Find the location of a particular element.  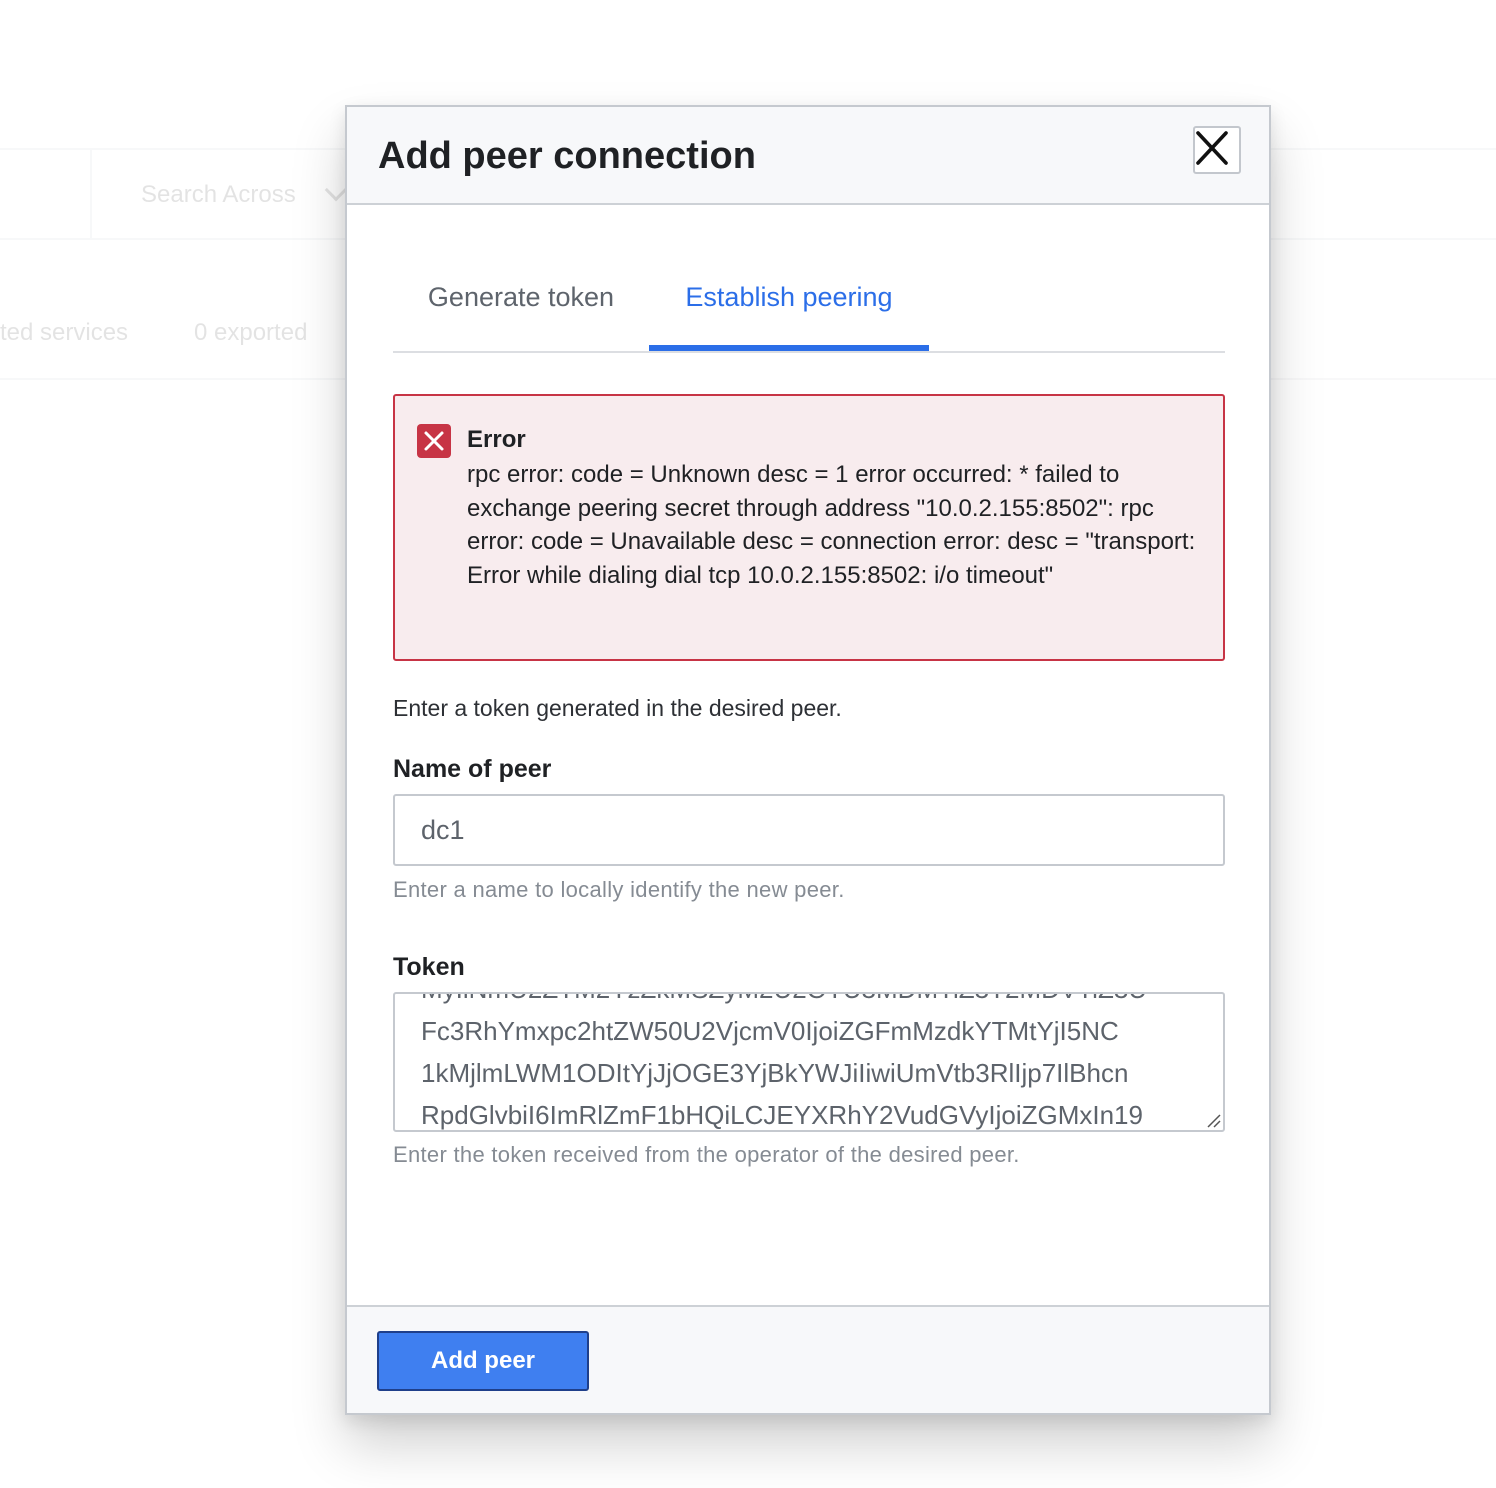

token-label: Token is located at coordinates (429, 967).